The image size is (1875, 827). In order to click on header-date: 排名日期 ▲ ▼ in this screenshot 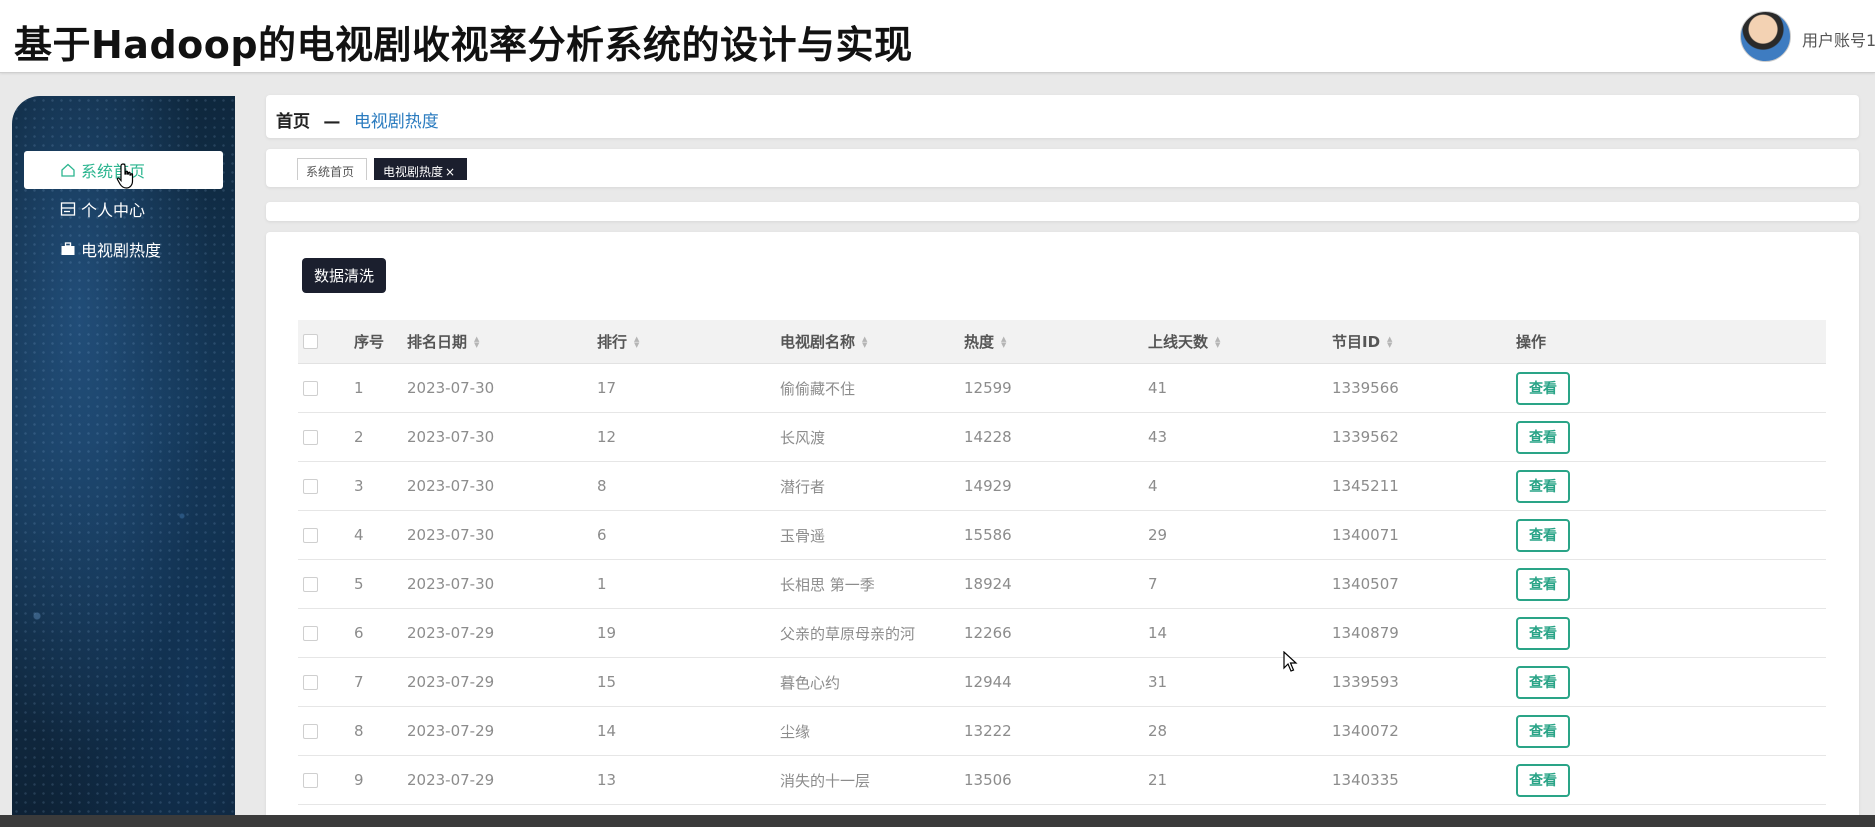, I will do `click(443, 341)`.